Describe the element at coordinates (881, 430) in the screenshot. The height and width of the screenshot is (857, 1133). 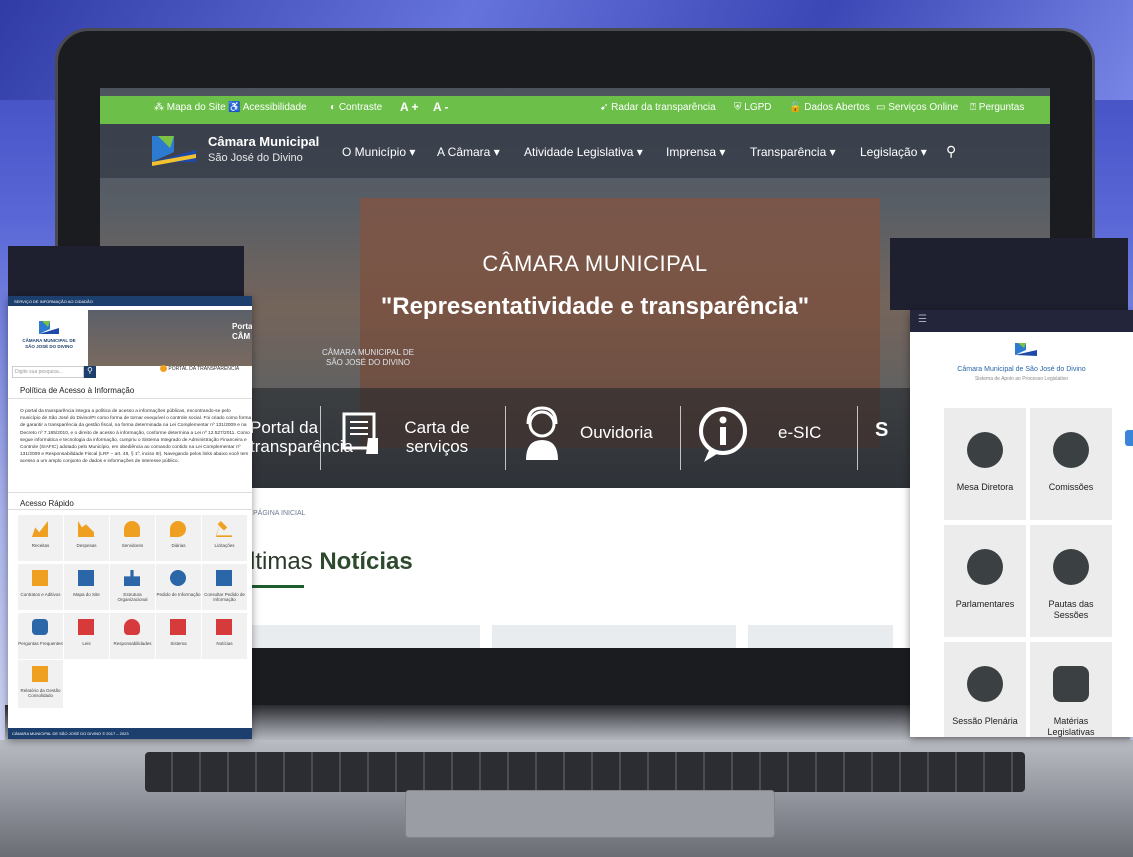
I see `quick-link-partial: S` at that location.